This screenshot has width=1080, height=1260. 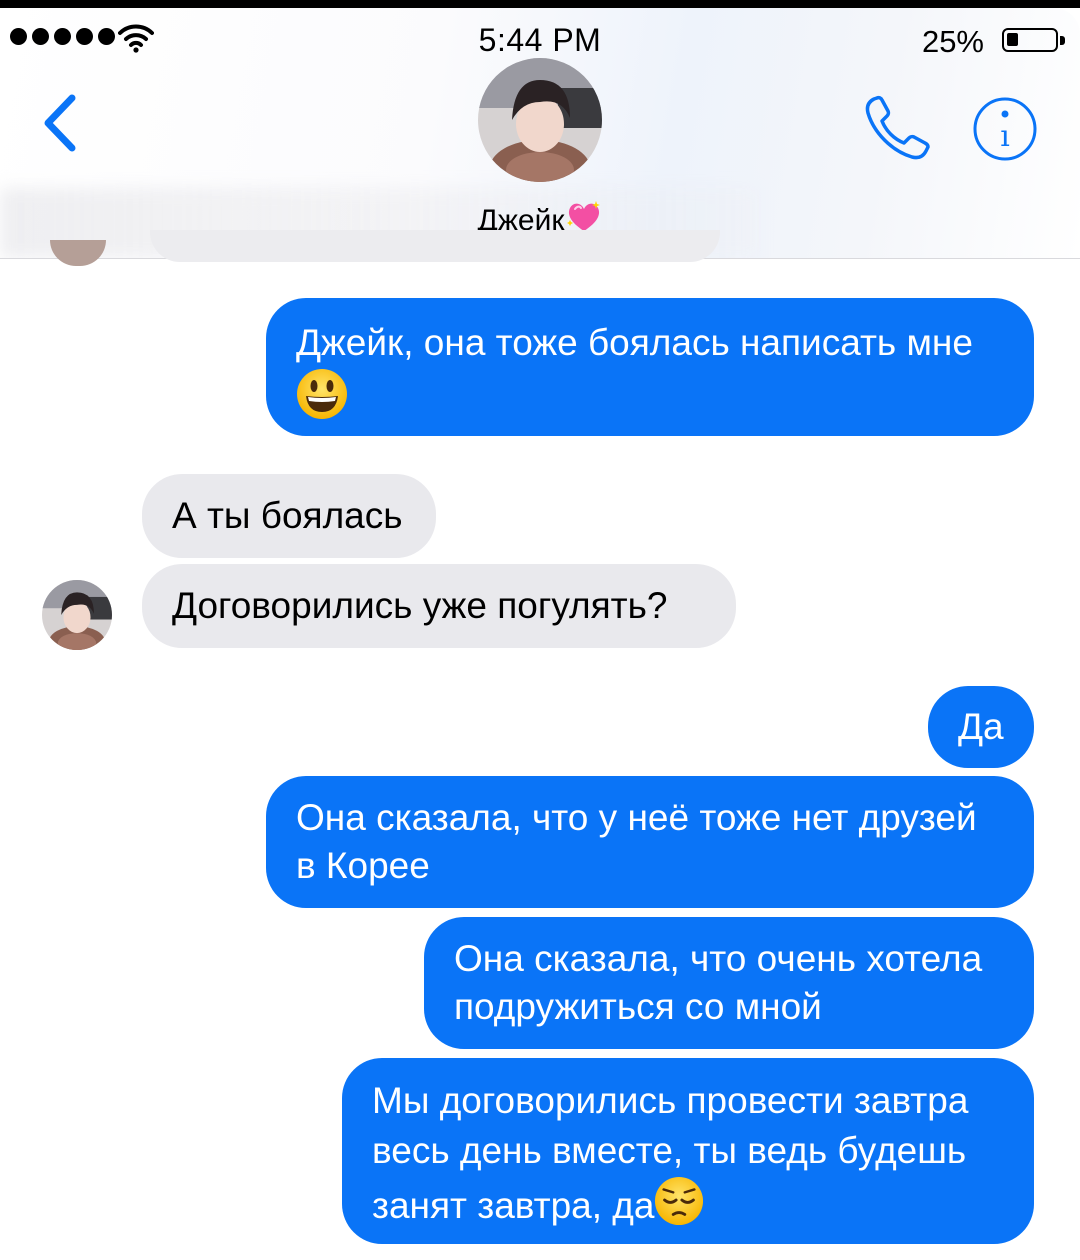 I want to click on incoming-message: А ты боялась, so click(x=289, y=516).